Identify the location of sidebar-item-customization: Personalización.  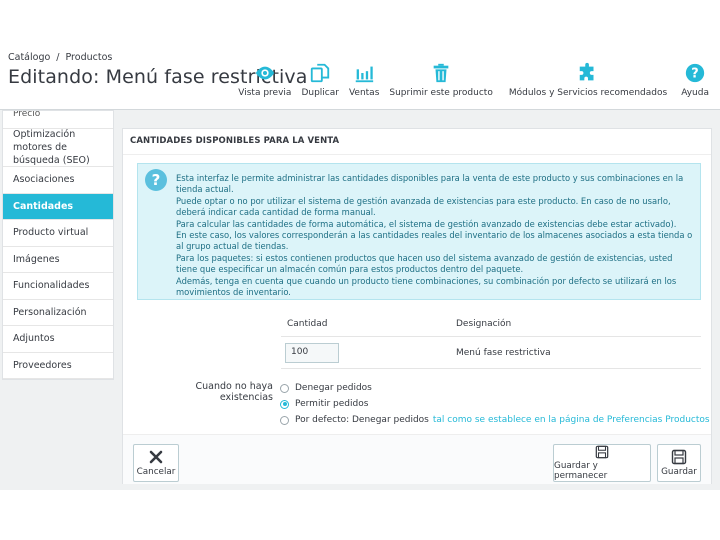
(58, 313).